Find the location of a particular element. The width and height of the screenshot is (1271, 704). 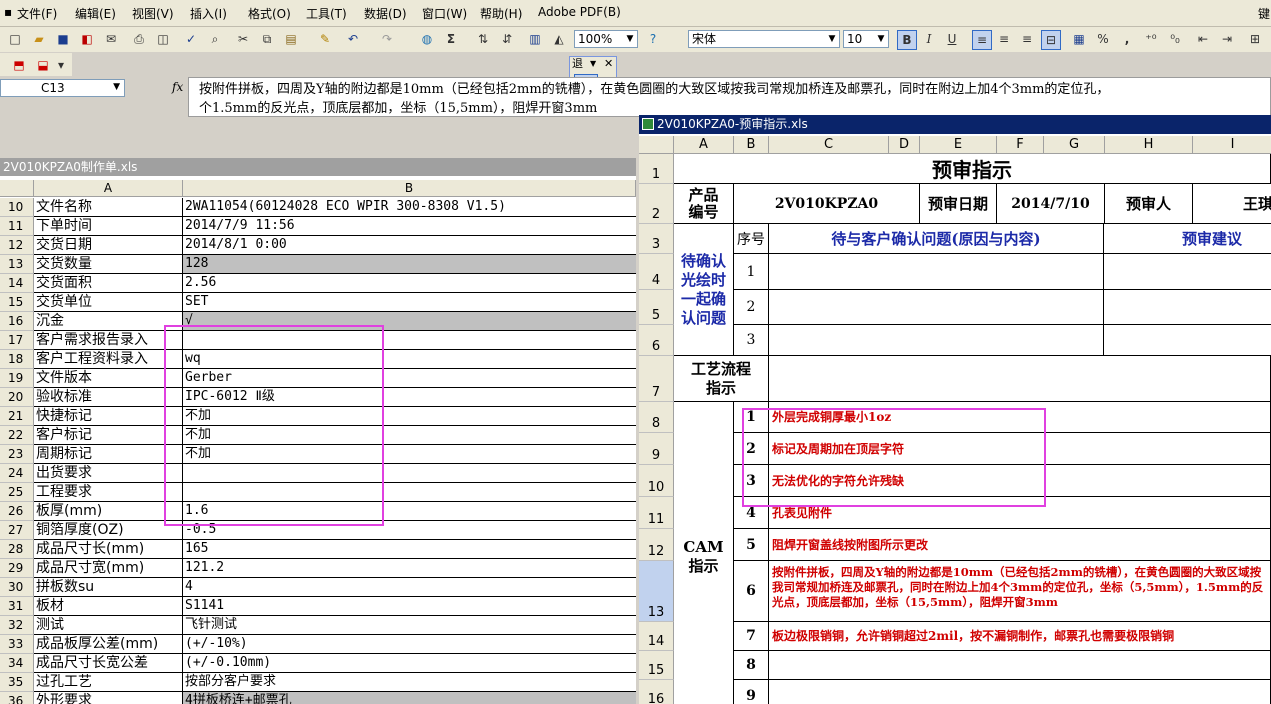

row-header: 28 is located at coordinates (17, 549).